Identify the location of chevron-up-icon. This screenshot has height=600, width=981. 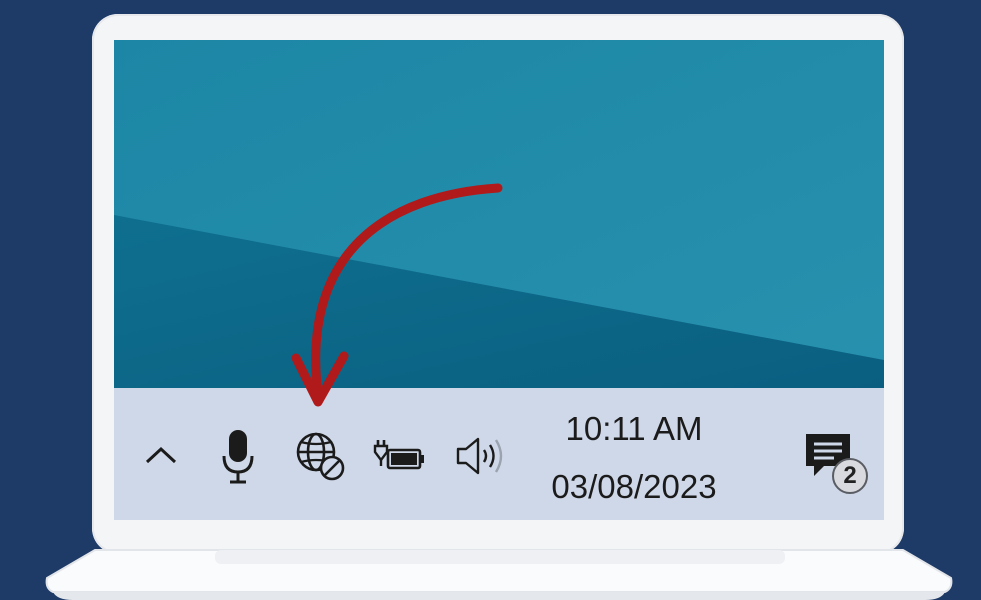
(161, 455).